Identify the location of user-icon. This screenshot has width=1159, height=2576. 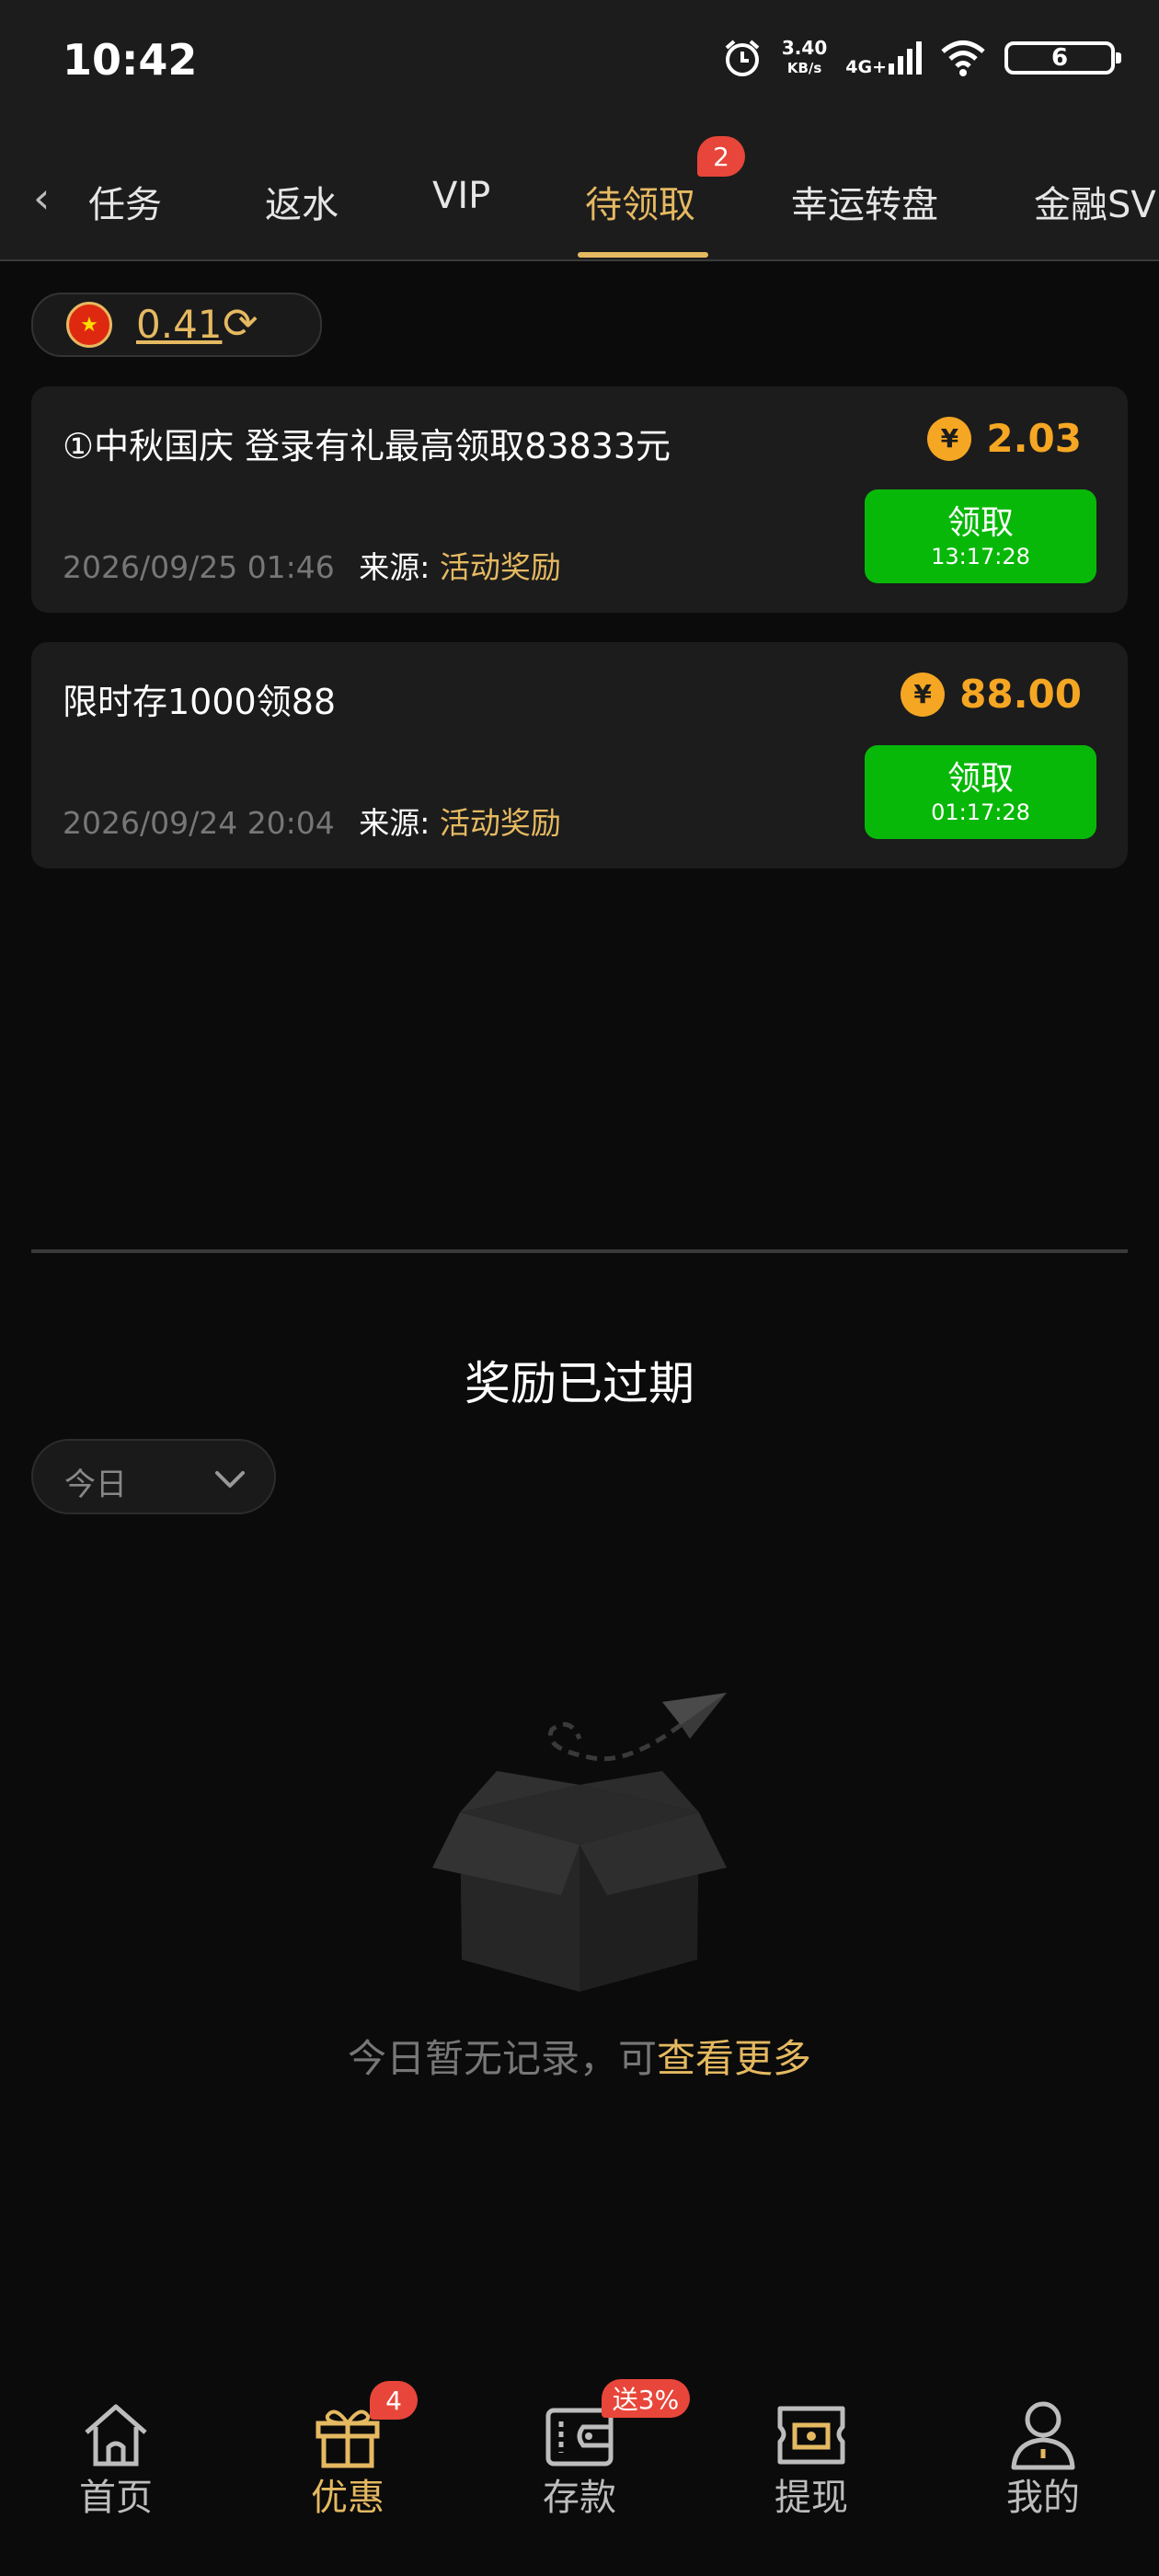
(1043, 2435).